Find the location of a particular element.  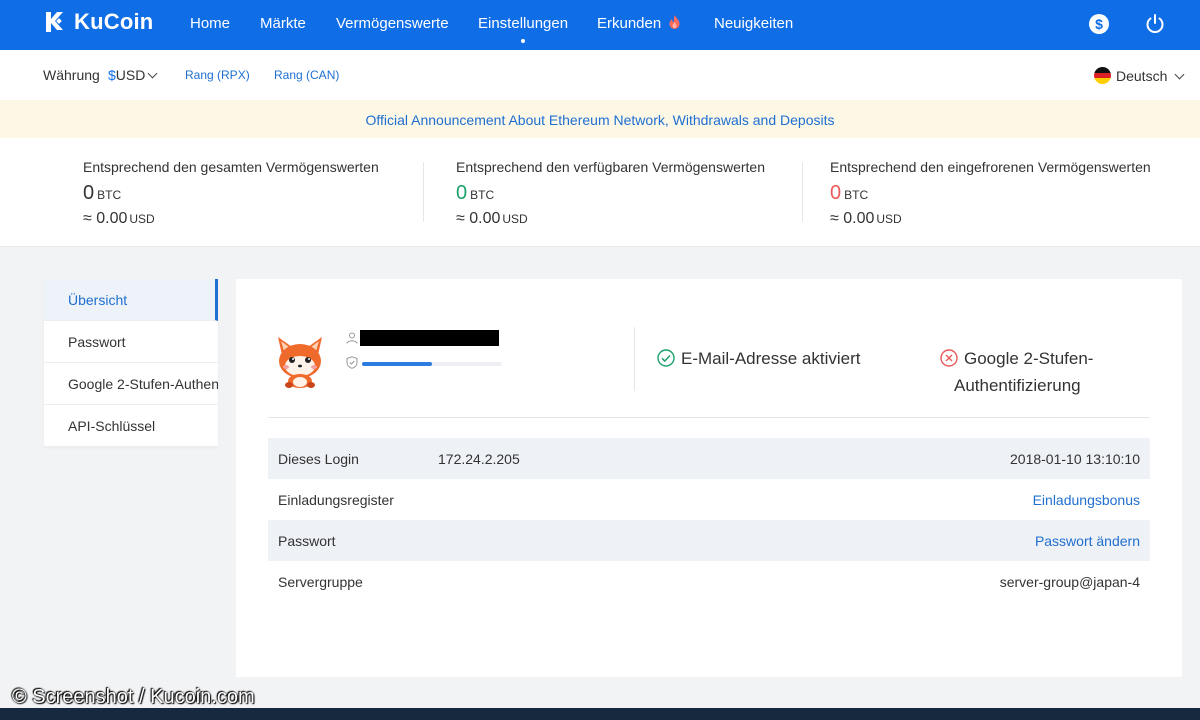

row-key: Passwort is located at coordinates (307, 541).